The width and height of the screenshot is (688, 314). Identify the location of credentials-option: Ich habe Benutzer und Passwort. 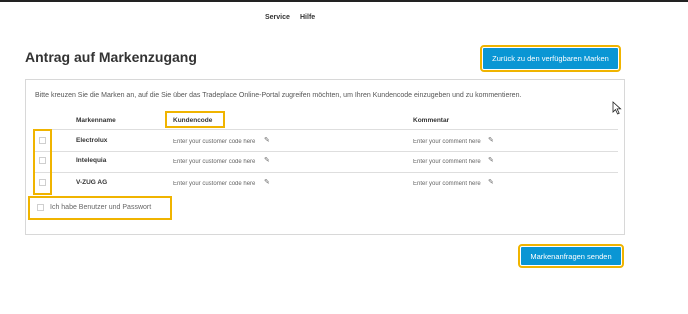
(100, 208).